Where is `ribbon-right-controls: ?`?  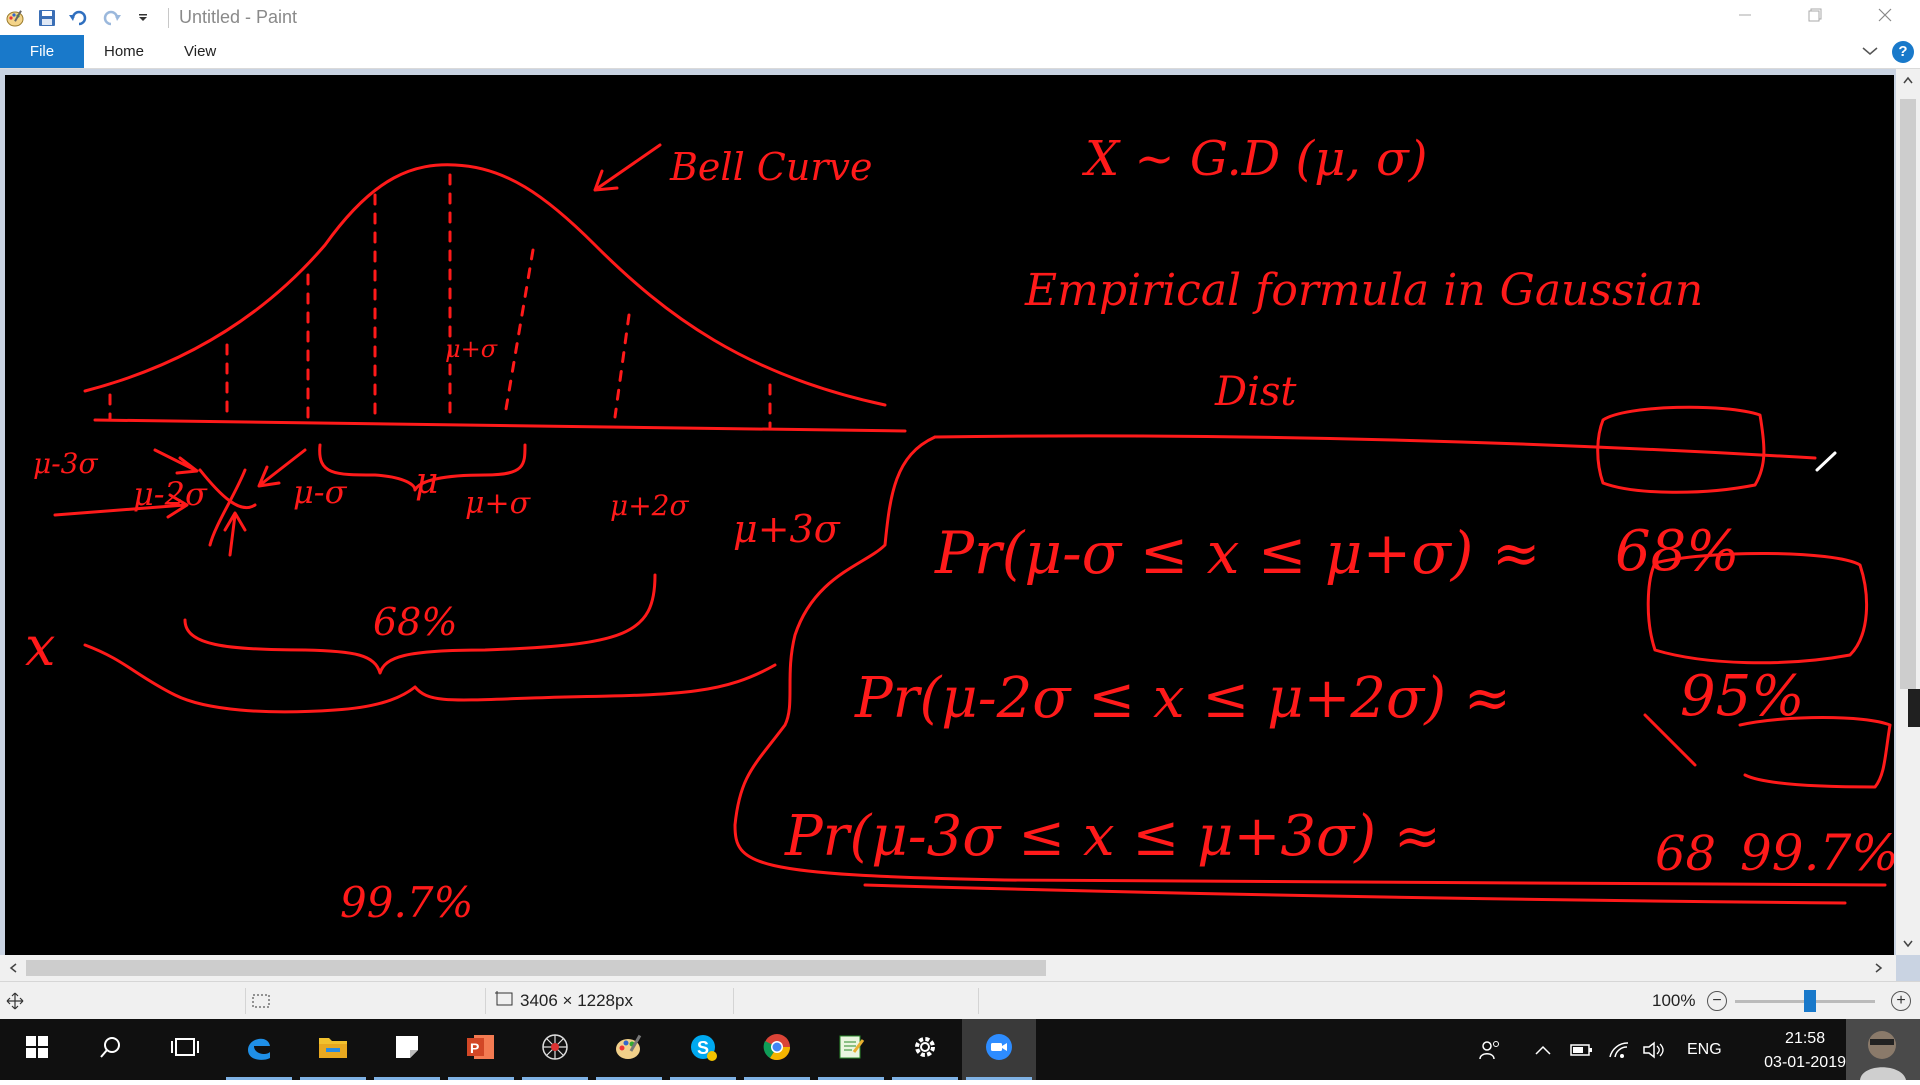
ribbon-right-controls: ? is located at coordinates (1891, 51).